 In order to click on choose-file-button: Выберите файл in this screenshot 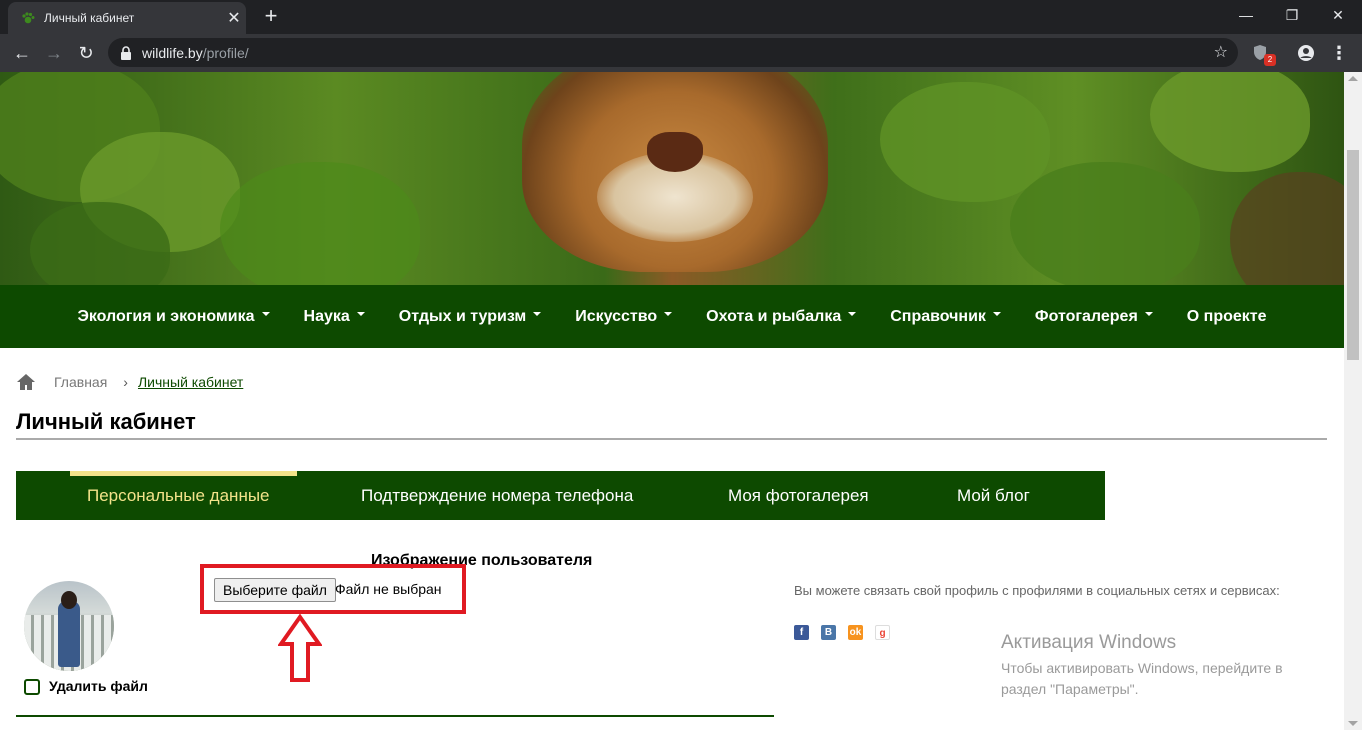, I will do `click(275, 590)`.